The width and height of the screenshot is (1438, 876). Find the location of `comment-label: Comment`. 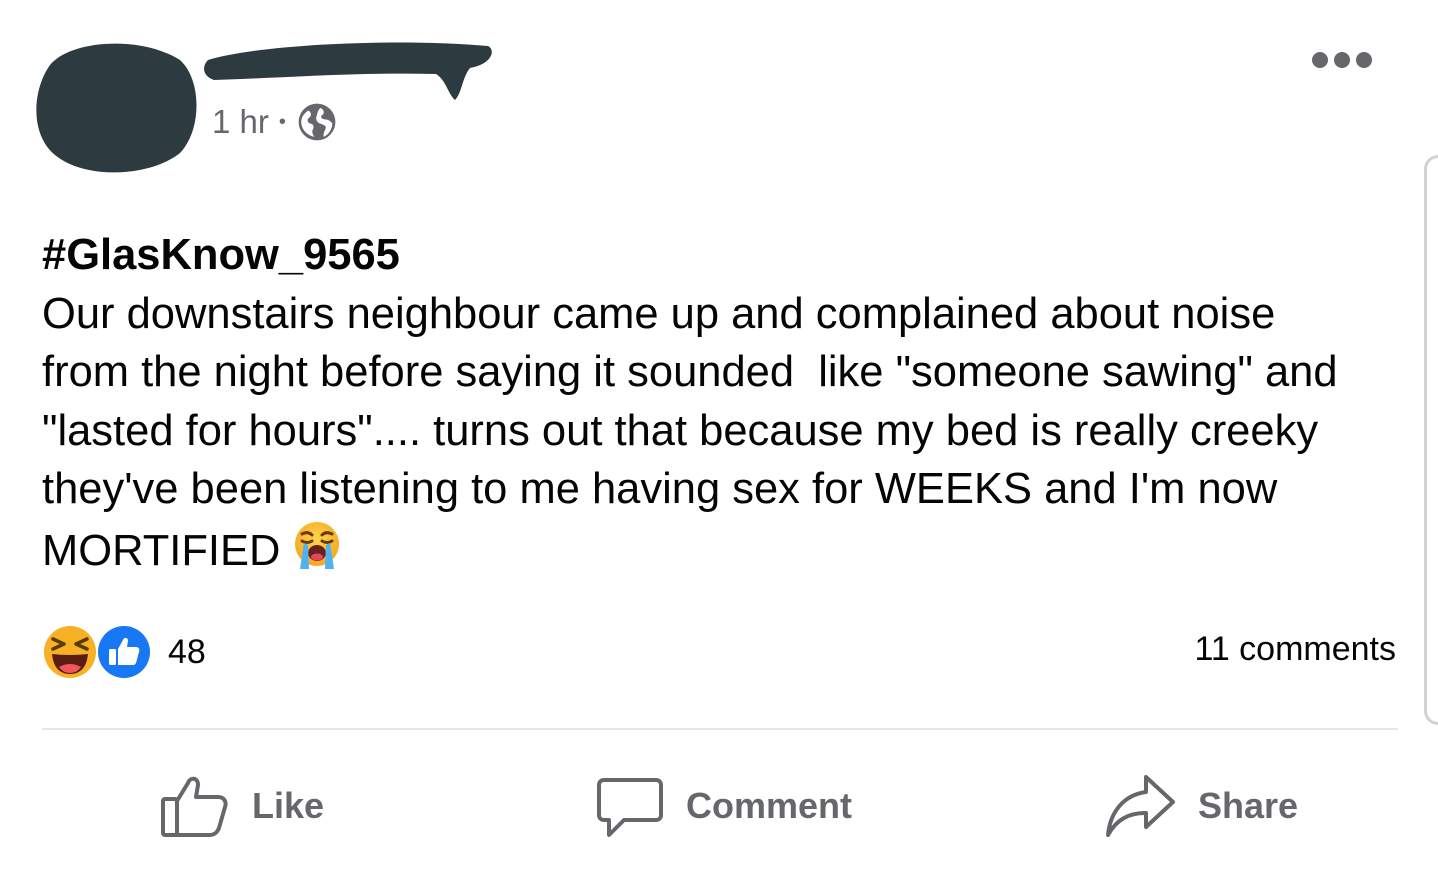

comment-label: Comment is located at coordinates (769, 805).